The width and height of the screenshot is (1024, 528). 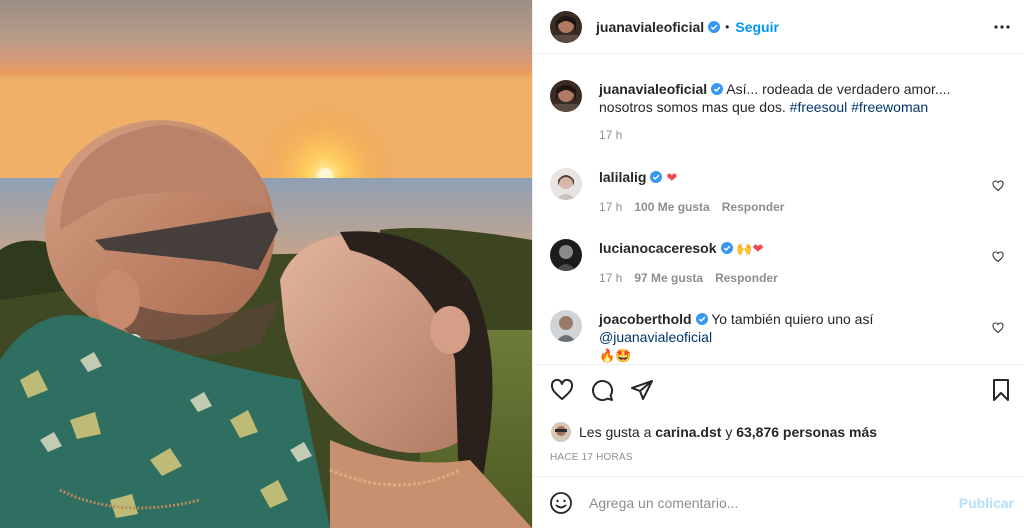 I want to click on comment-username: lucianocaceresok, so click(x=658, y=248).